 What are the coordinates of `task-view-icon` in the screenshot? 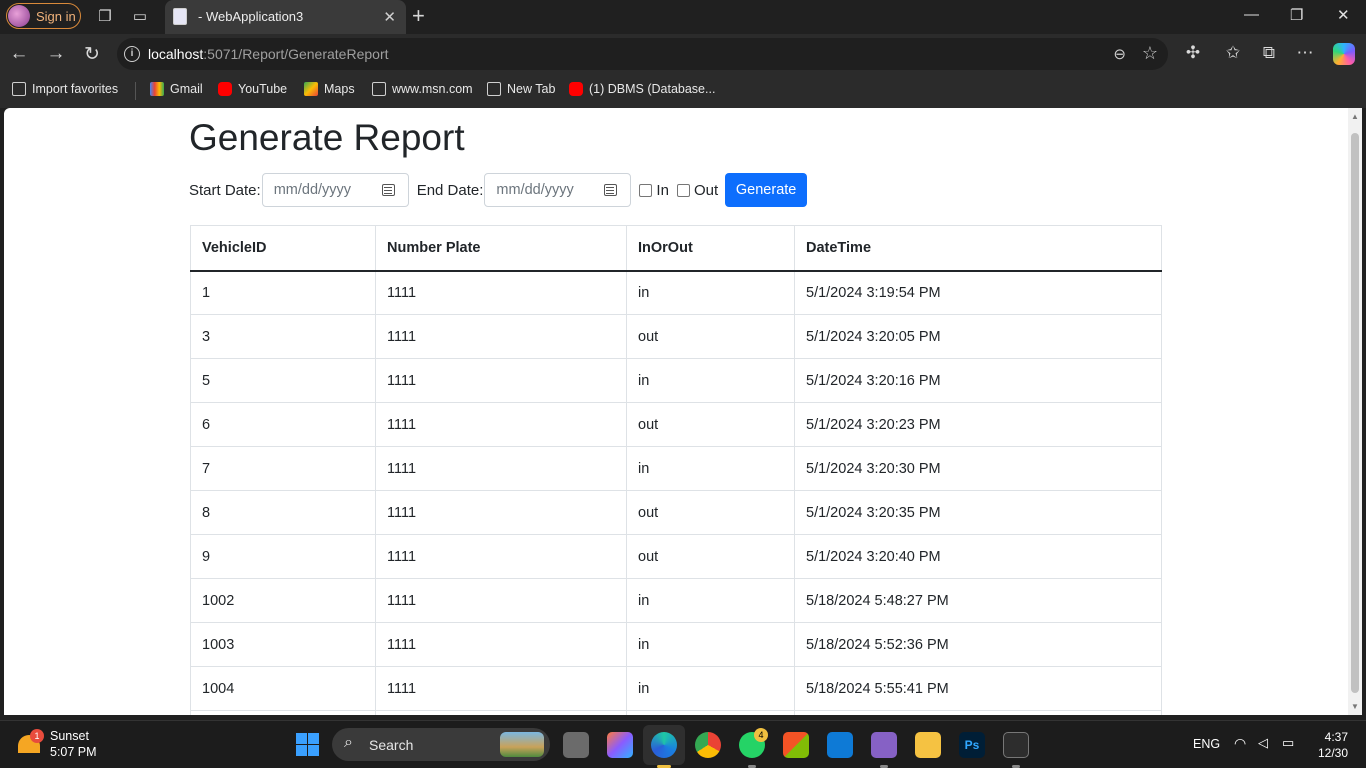 It's located at (576, 745).